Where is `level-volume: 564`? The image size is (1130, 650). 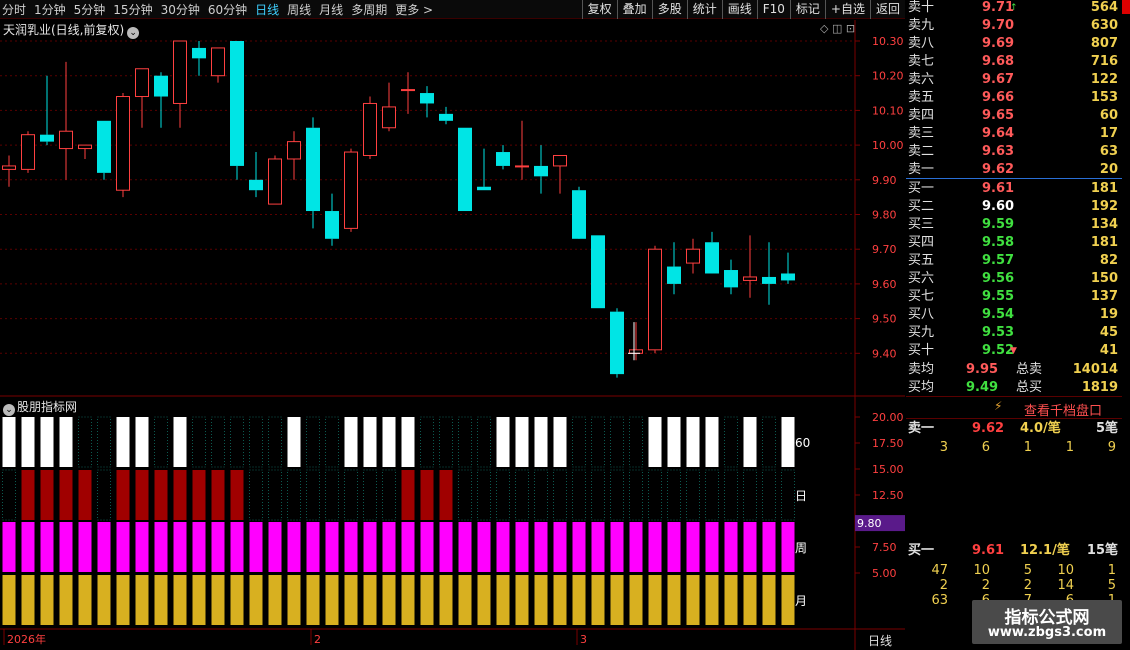
level-volume: 564 is located at coordinates (1104, 7).